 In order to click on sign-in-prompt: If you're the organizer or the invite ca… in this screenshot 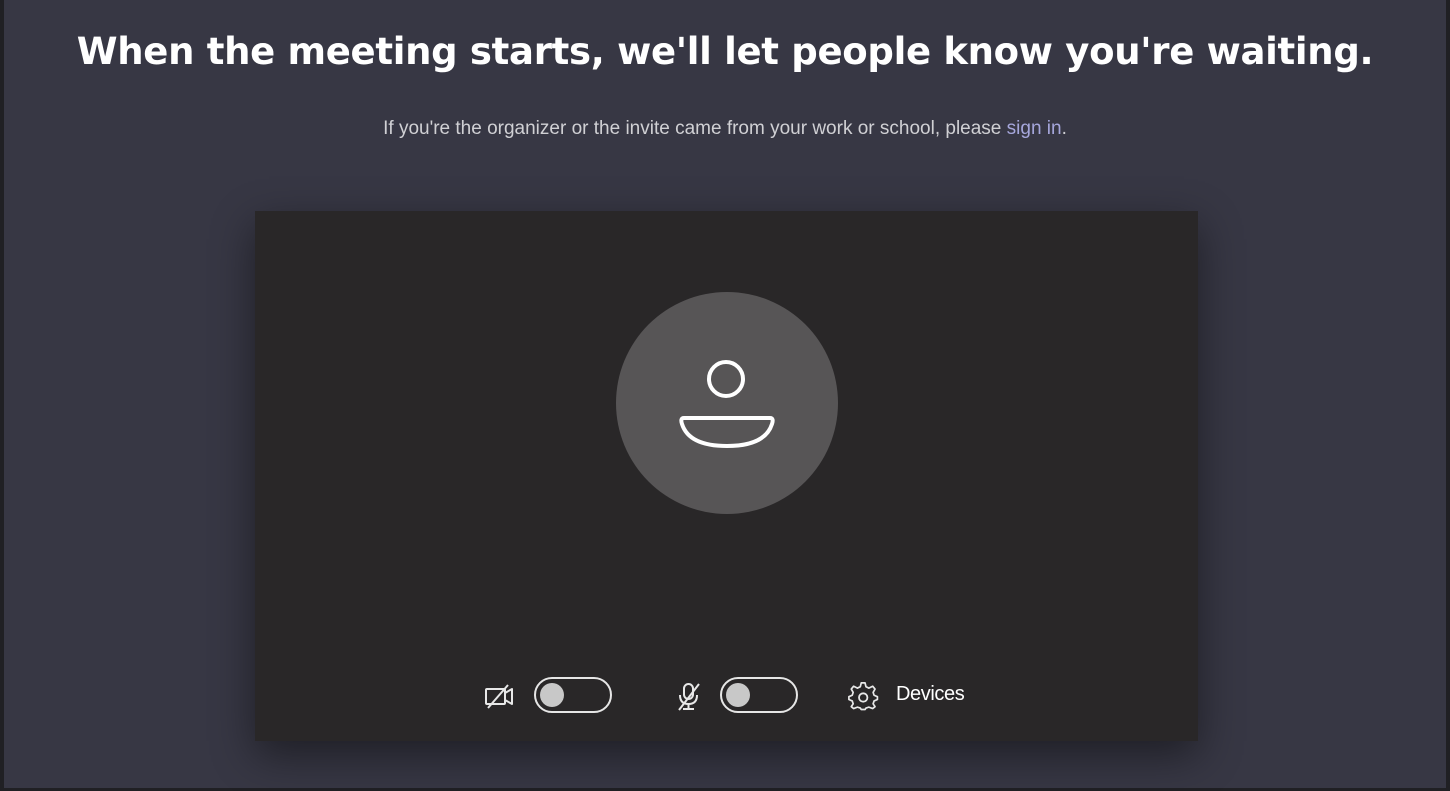, I will do `click(725, 129)`.